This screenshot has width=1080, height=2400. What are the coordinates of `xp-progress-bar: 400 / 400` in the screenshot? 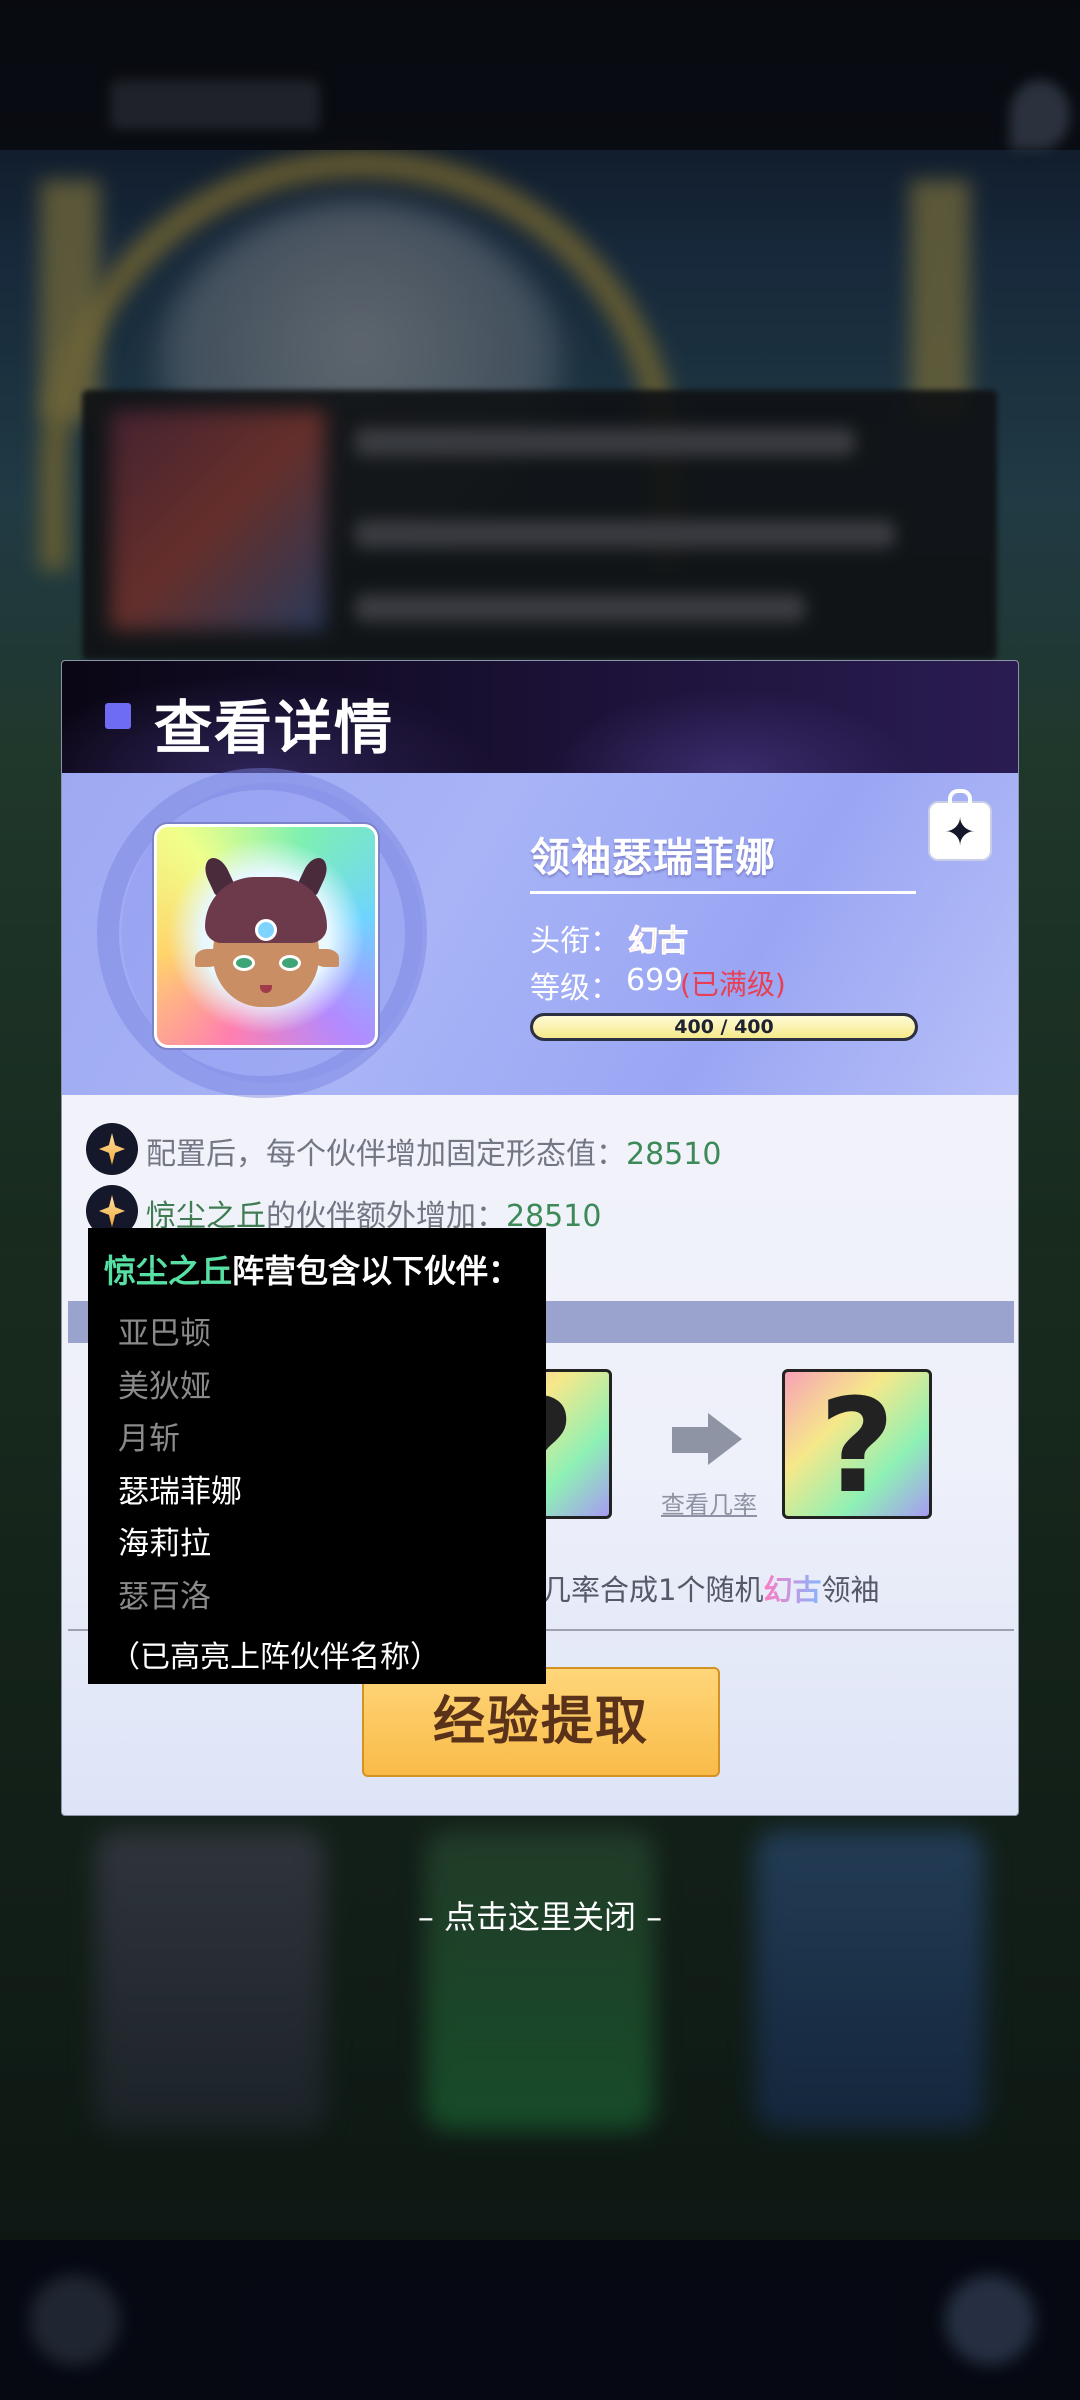 It's located at (724, 1027).